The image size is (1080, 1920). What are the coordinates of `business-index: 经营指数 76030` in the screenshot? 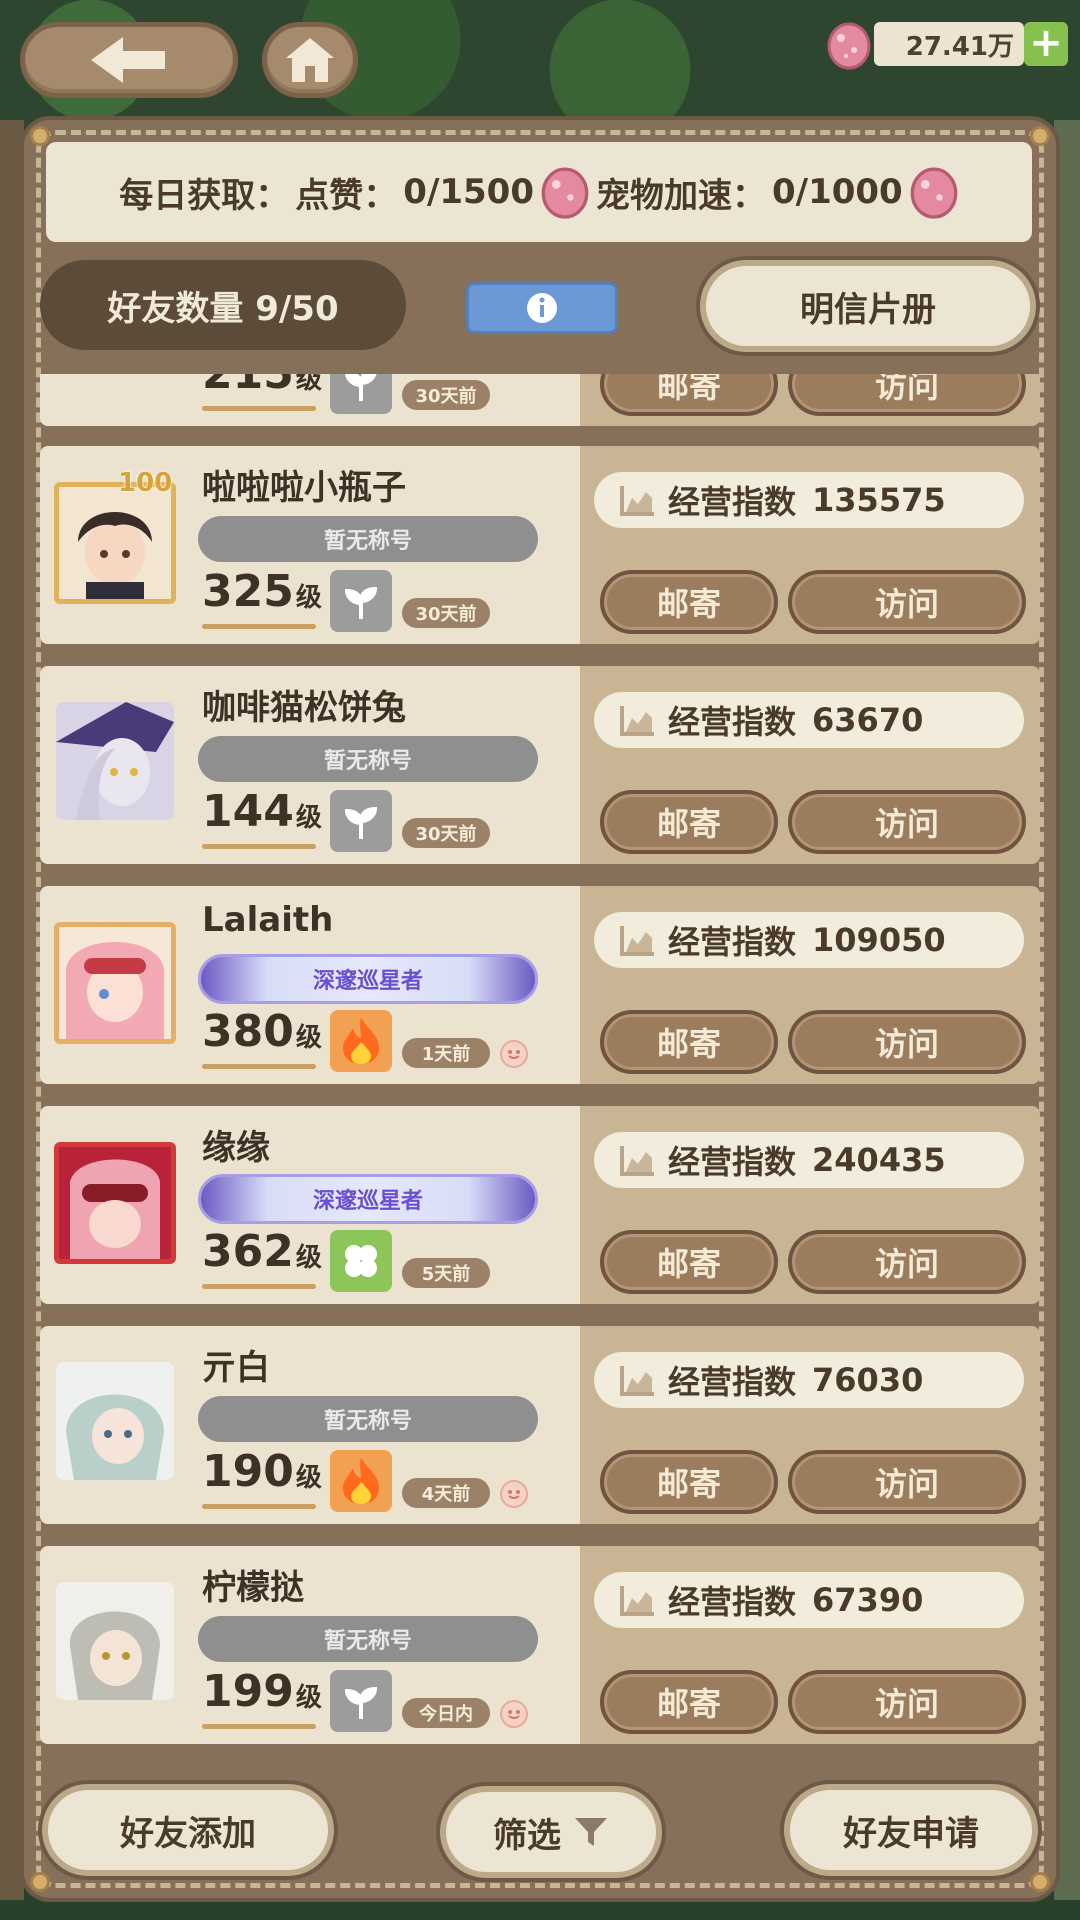 It's located at (809, 1380).